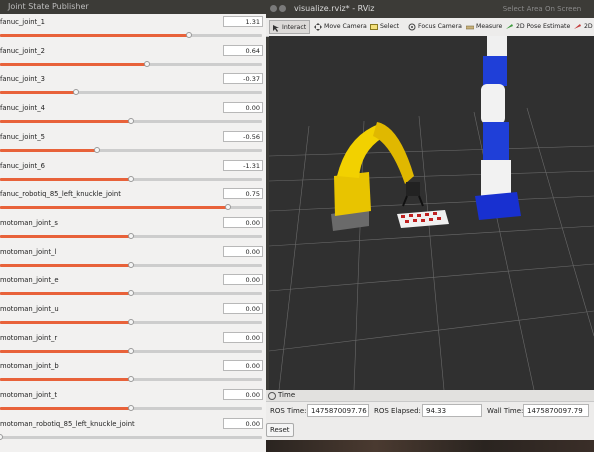 The width and height of the screenshot is (594, 452). What do you see at coordinates (282, 8) in the screenshot?
I see `minimize-window-icon` at bounding box center [282, 8].